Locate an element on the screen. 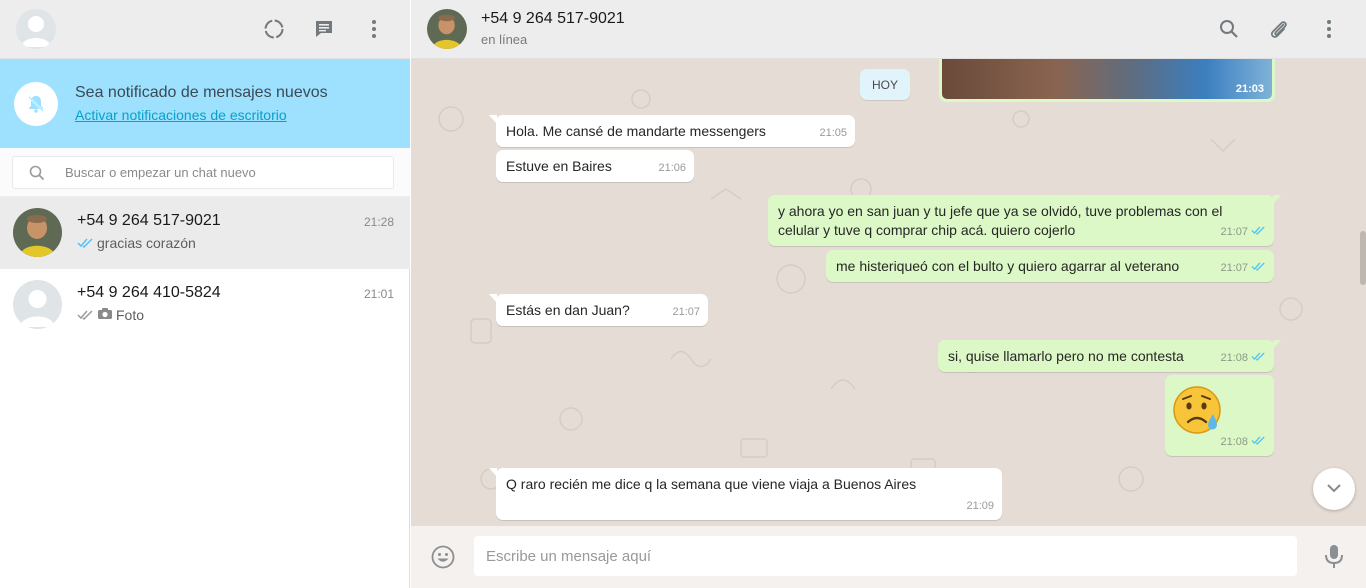 This screenshot has width=1366, height=588. chevron-down-icon is located at coordinates (1334, 489).